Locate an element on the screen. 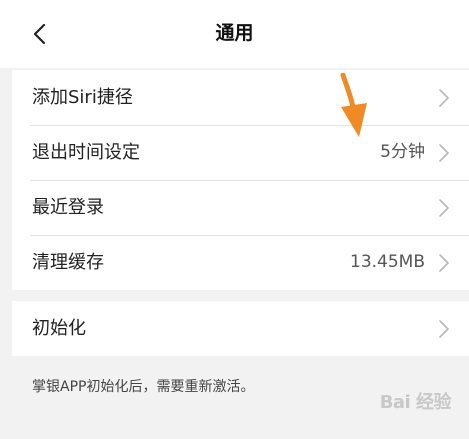 The height and width of the screenshot is (439, 469). watermark: Bai 经验 is located at coordinates (415, 402).